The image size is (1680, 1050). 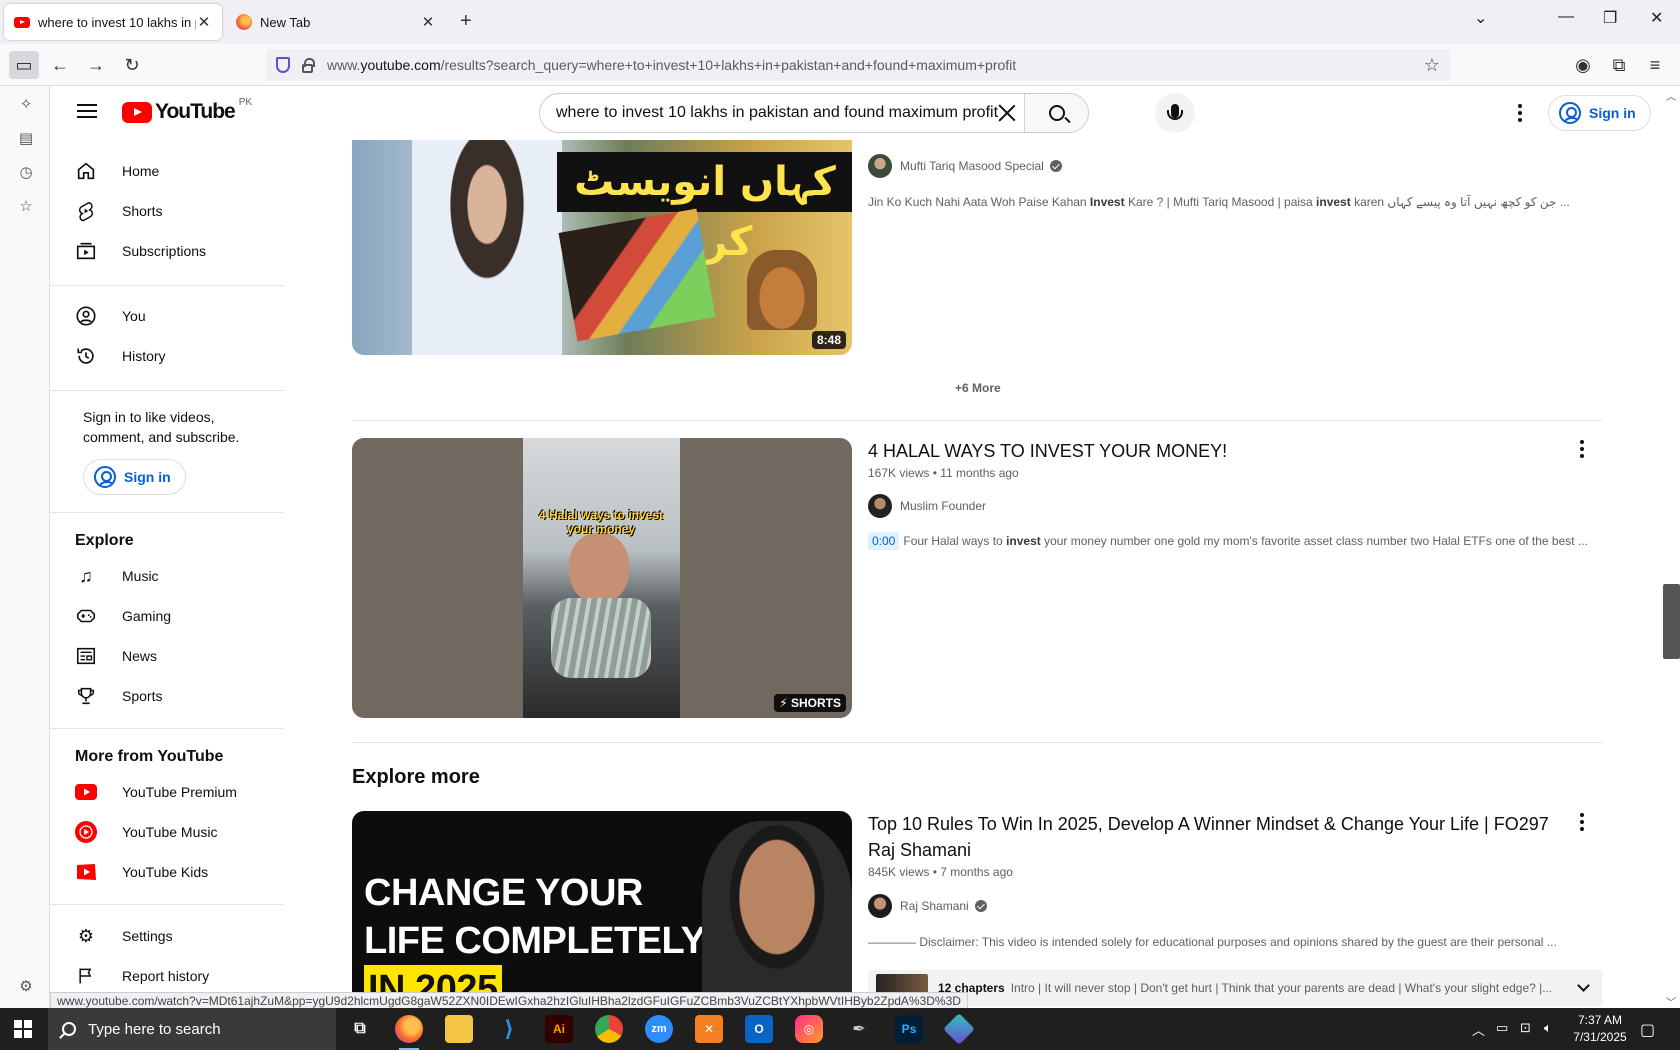 What do you see at coordinates (26, 207) in the screenshot?
I see `bookmarks-star-icon: ☆` at bounding box center [26, 207].